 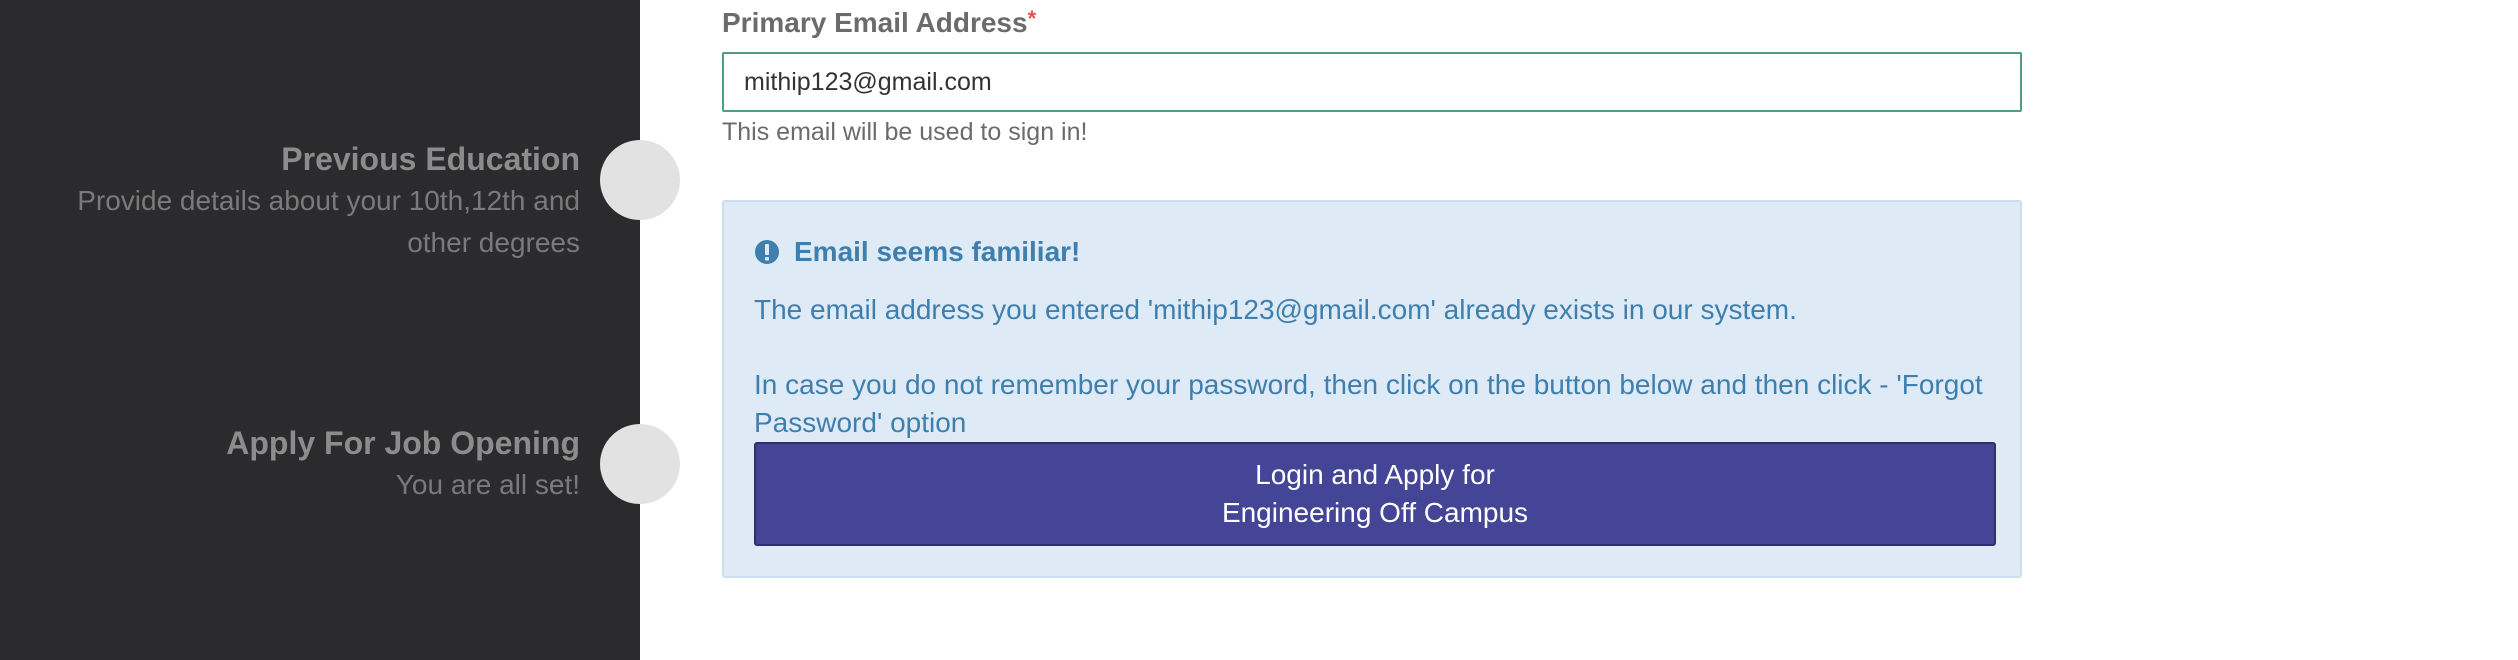 What do you see at coordinates (1375, 512) in the screenshot?
I see `button-label-line2: Engineering Off Campus` at bounding box center [1375, 512].